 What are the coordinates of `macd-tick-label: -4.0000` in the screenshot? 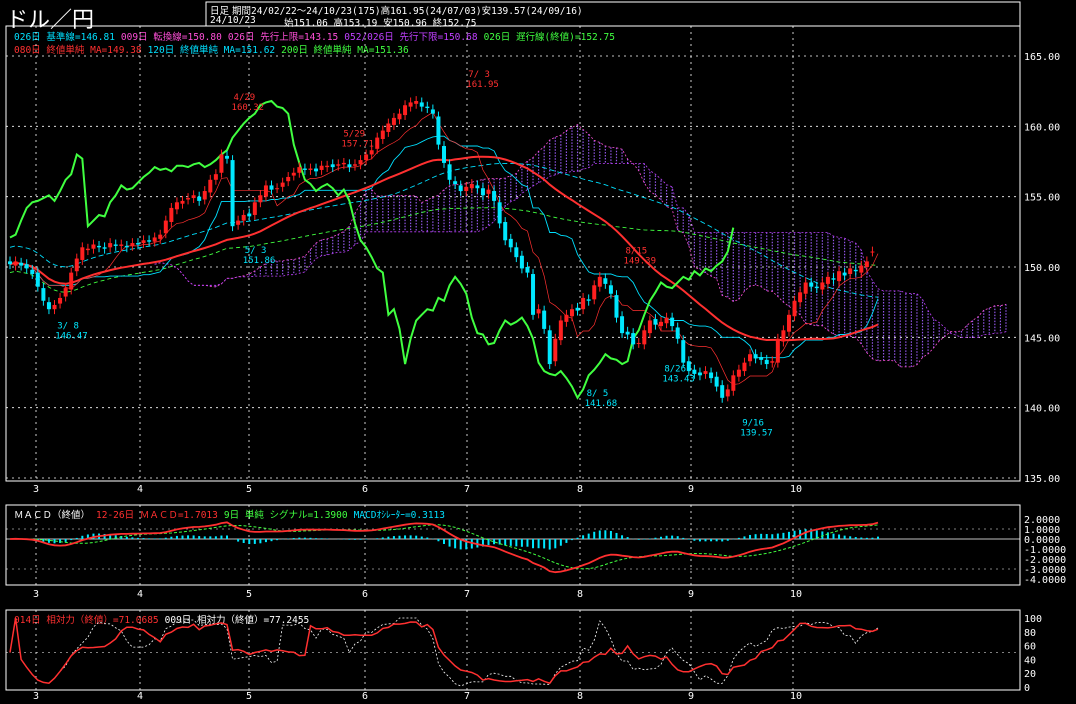 It's located at (1045, 580).